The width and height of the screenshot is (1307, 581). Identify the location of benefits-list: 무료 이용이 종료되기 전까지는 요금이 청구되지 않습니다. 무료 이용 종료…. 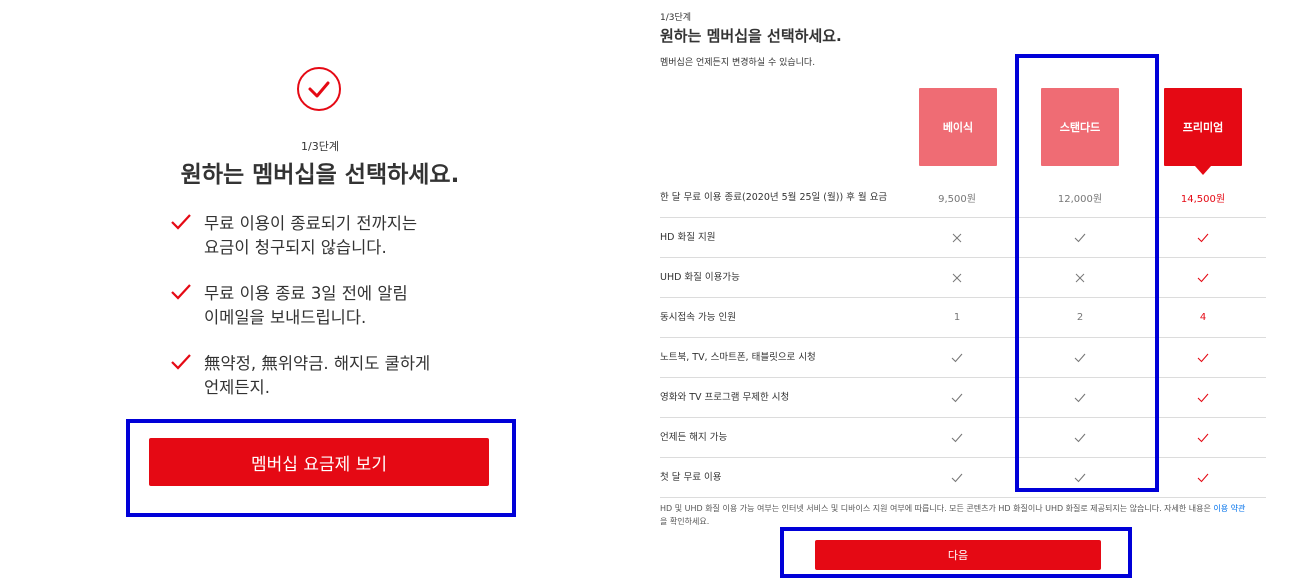
(330, 317).